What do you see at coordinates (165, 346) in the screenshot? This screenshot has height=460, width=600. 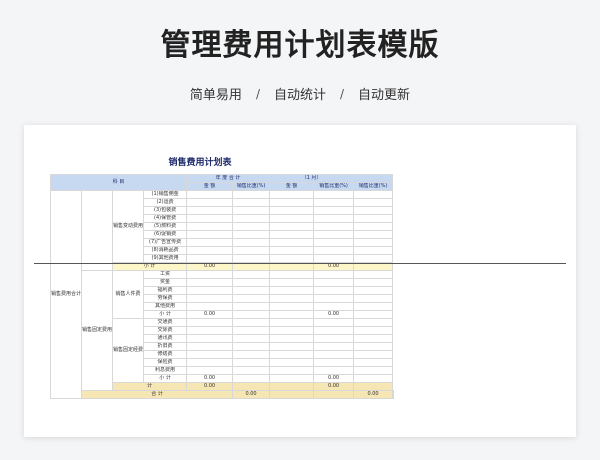 I see `item-label: 折旧费` at bounding box center [165, 346].